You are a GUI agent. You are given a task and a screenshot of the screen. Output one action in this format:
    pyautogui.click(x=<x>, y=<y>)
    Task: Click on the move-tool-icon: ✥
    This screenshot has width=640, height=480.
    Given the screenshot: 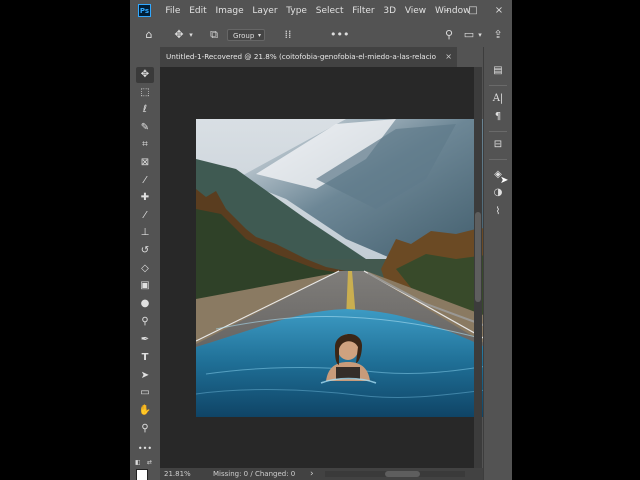 What is the action you would take?
    pyautogui.click(x=145, y=75)
    